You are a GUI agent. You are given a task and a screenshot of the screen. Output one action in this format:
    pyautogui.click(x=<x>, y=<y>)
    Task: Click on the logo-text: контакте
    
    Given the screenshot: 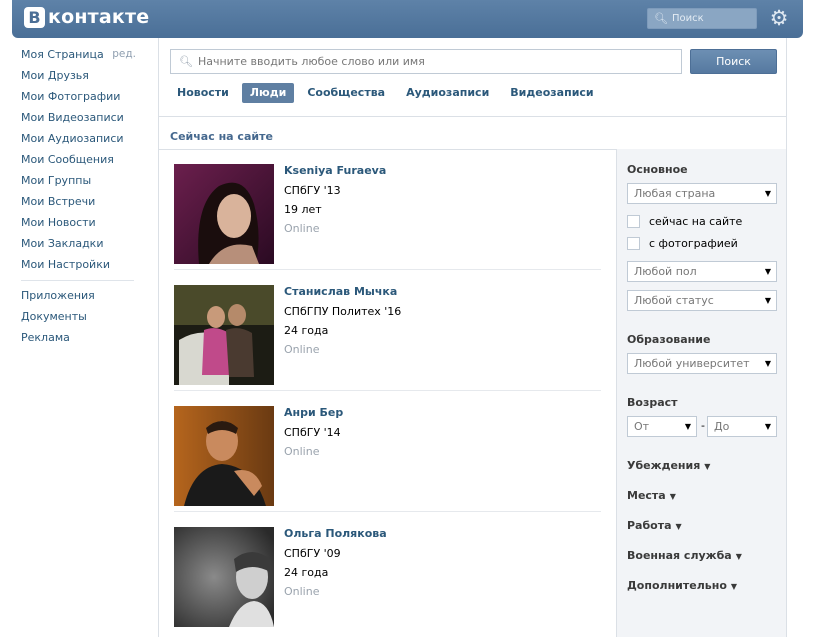 What is the action you would take?
    pyautogui.click(x=99, y=17)
    